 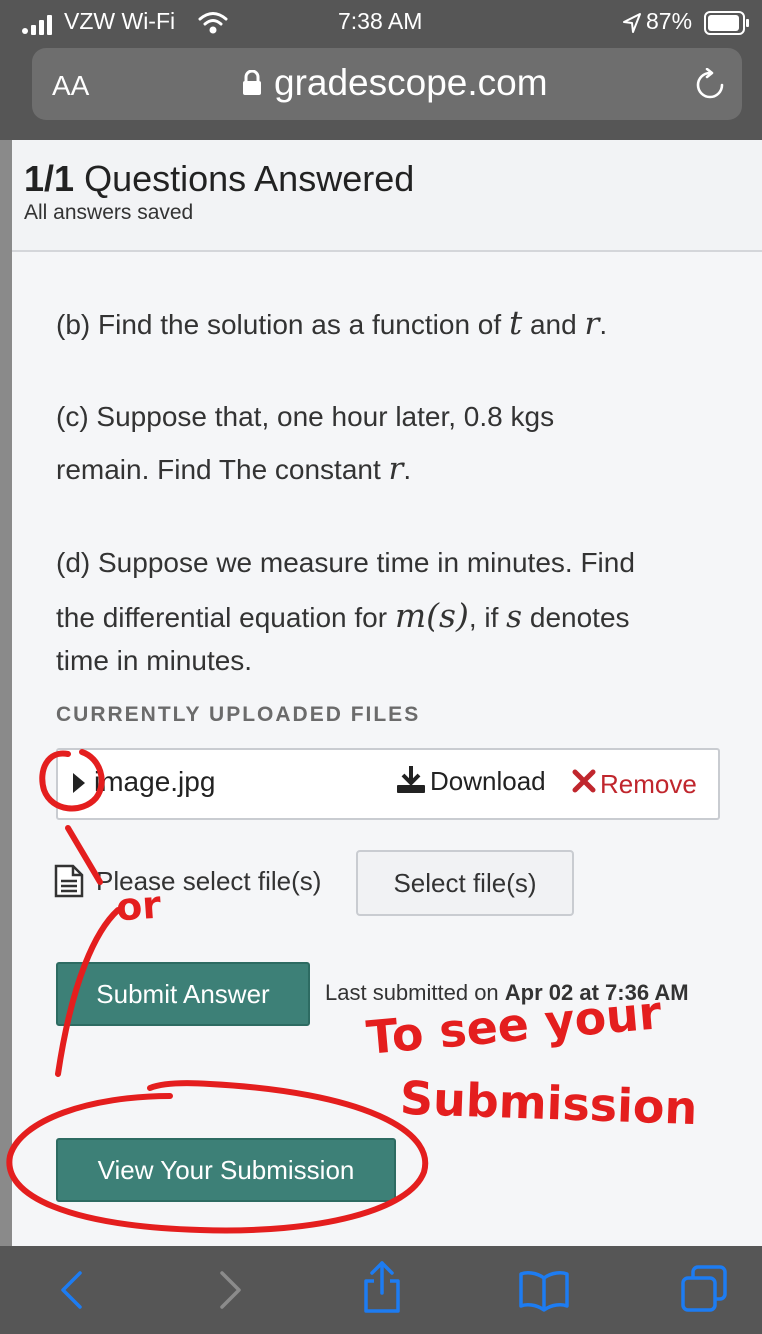 What do you see at coordinates (544, 1293) in the screenshot?
I see `bookmarks-icon` at bounding box center [544, 1293].